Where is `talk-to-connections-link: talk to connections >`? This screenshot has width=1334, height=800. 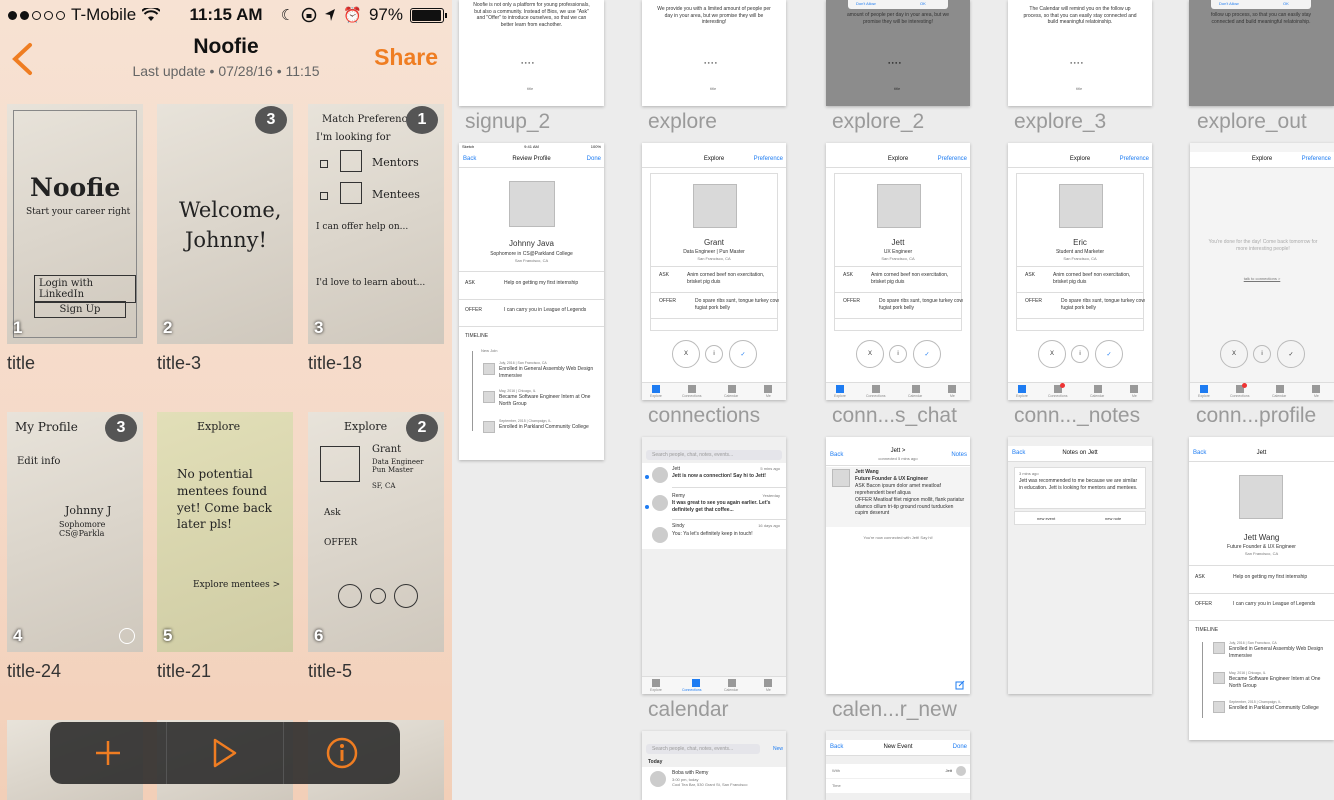 talk-to-connections-link: talk to connections > is located at coordinates (1262, 278).